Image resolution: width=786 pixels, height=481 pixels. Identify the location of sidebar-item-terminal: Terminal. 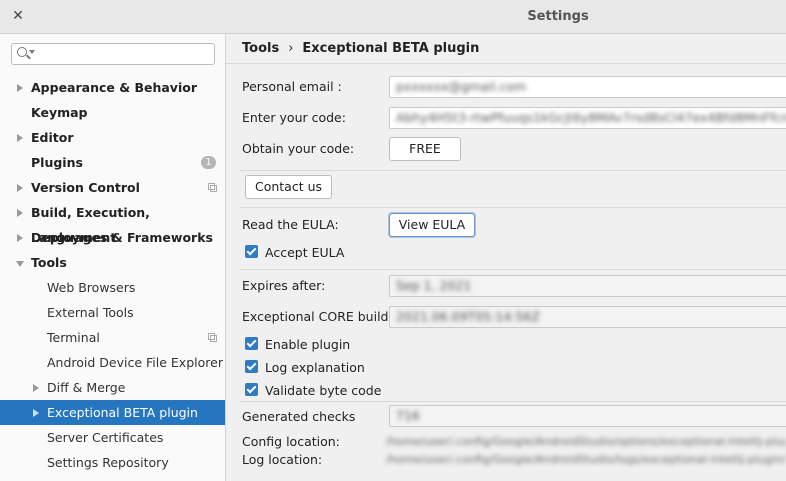
(112, 337).